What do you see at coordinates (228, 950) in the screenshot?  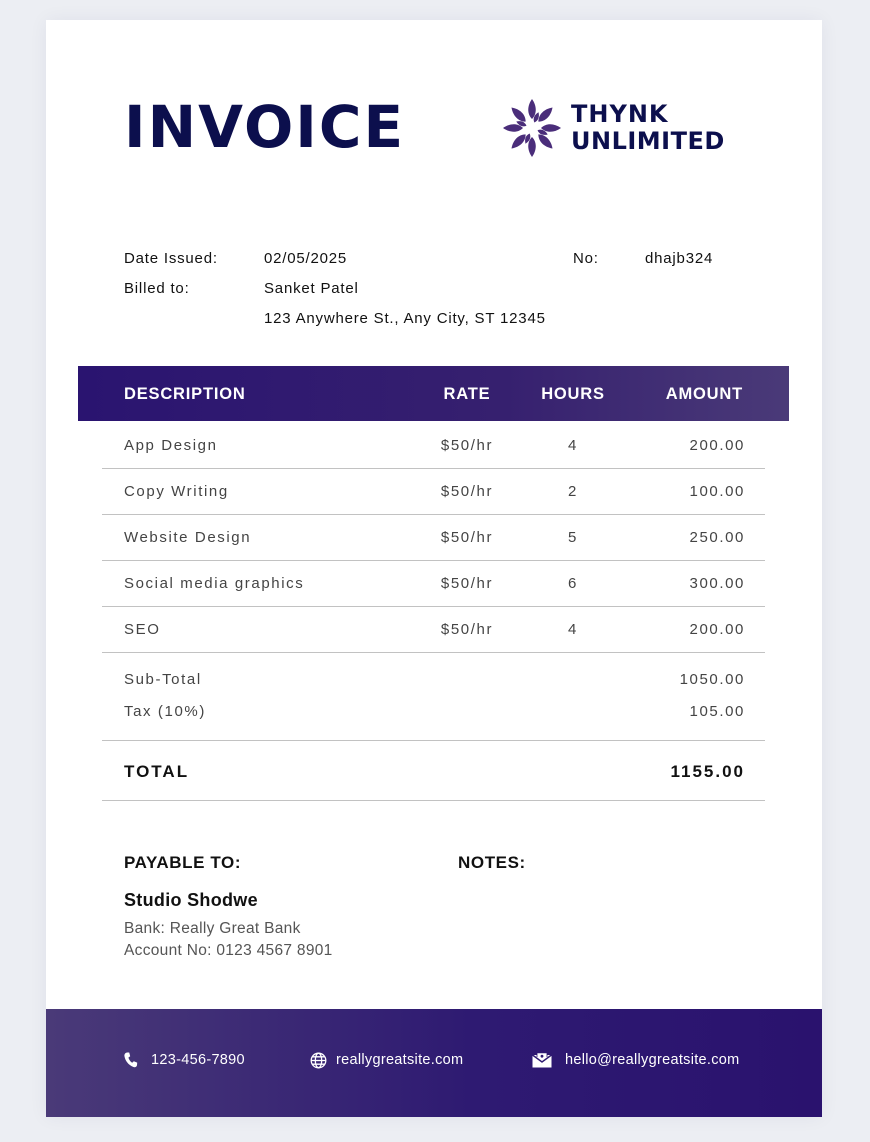 I see `account-number: Account No: 0123 4567 8901` at bounding box center [228, 950].